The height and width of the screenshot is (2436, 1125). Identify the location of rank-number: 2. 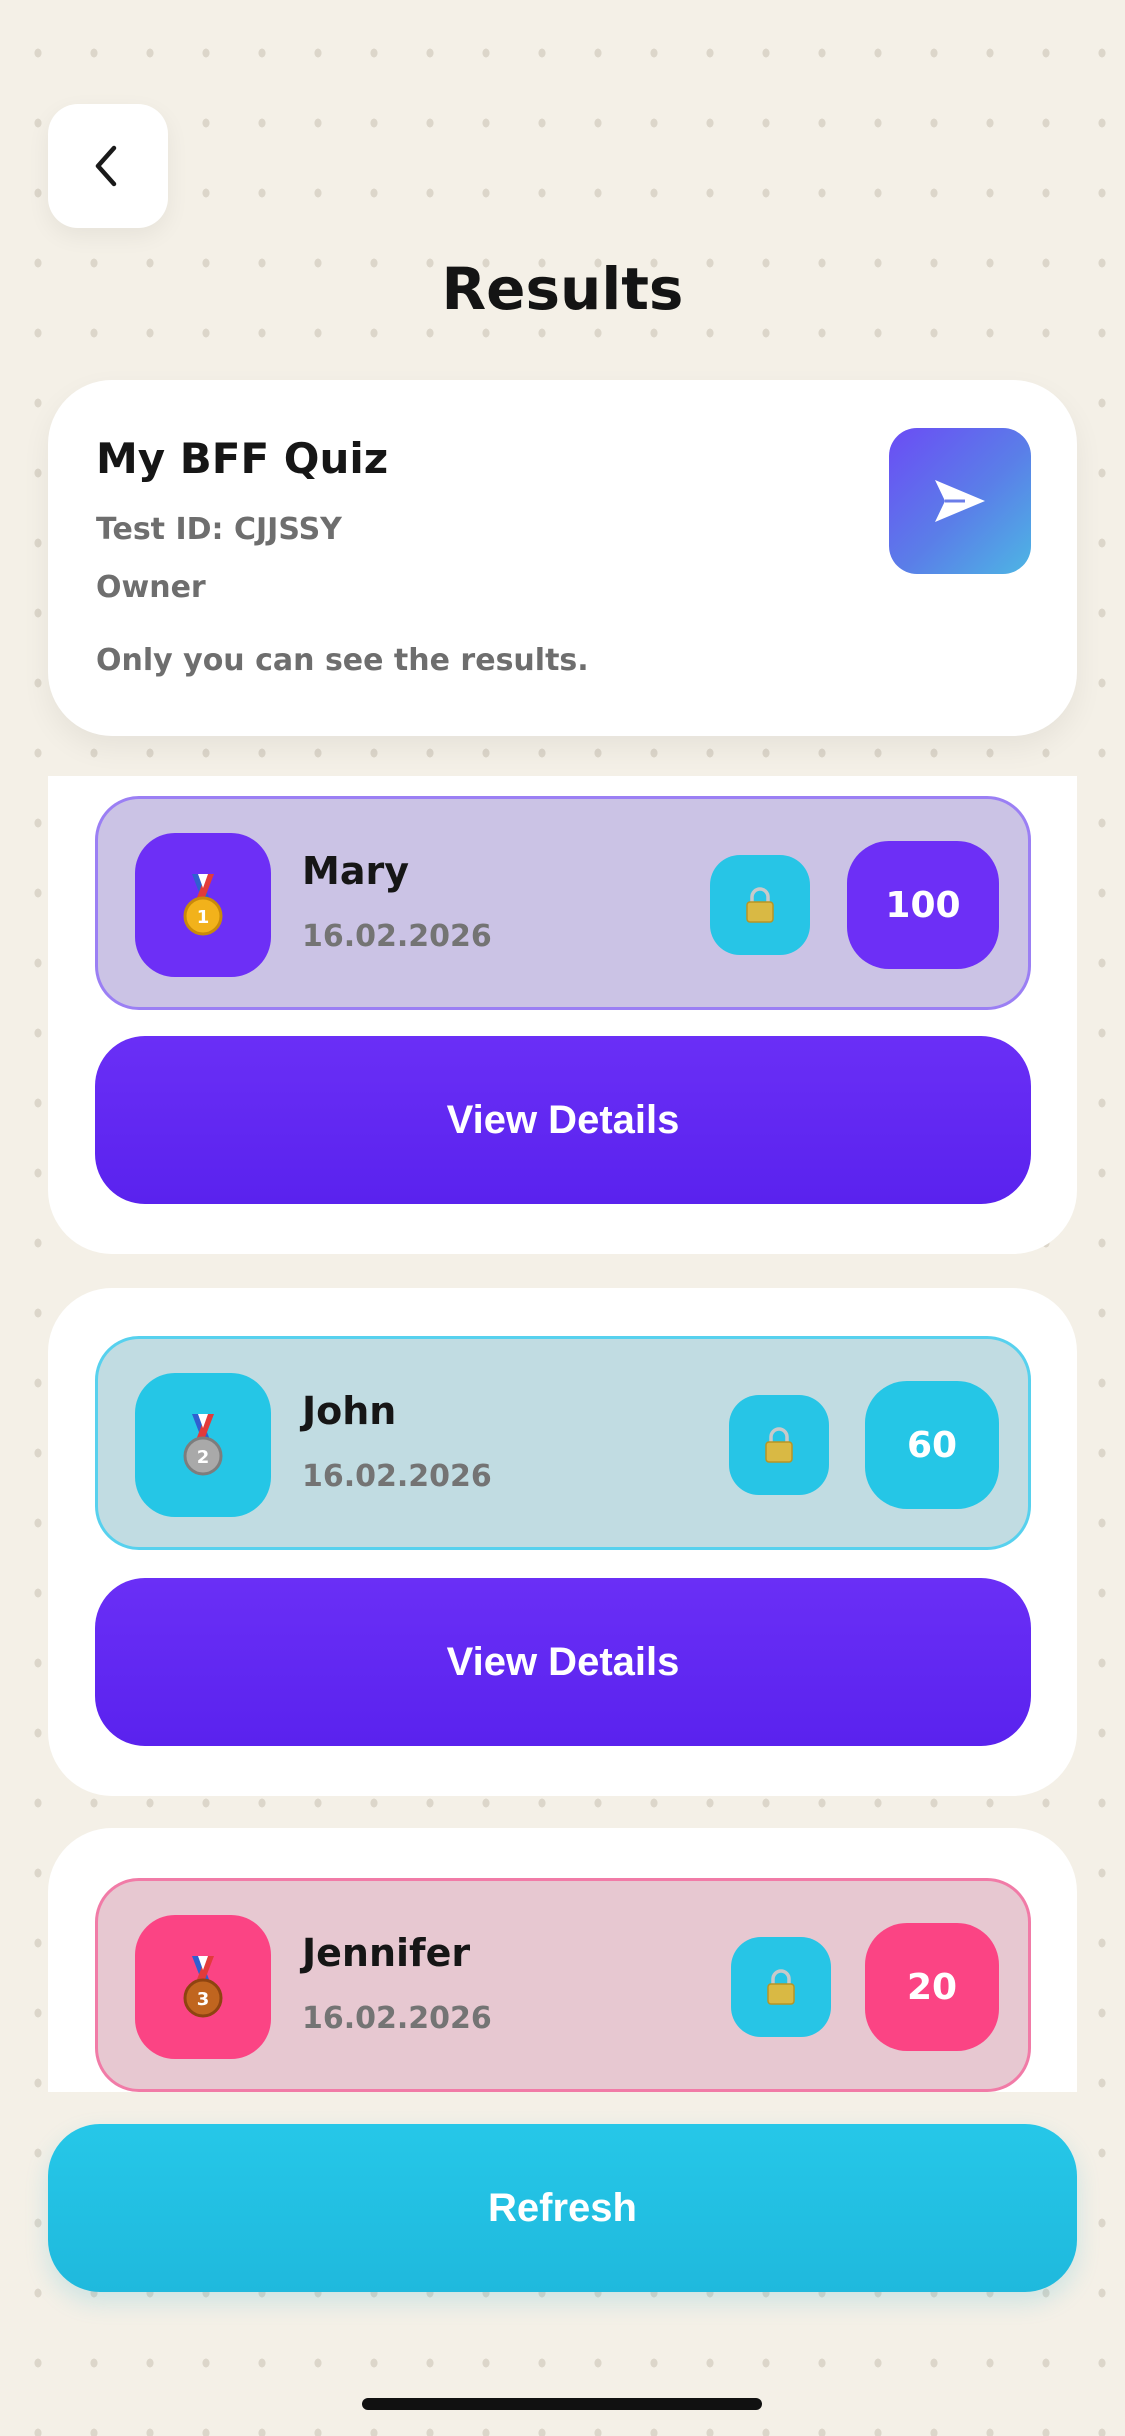
(203, 1457).